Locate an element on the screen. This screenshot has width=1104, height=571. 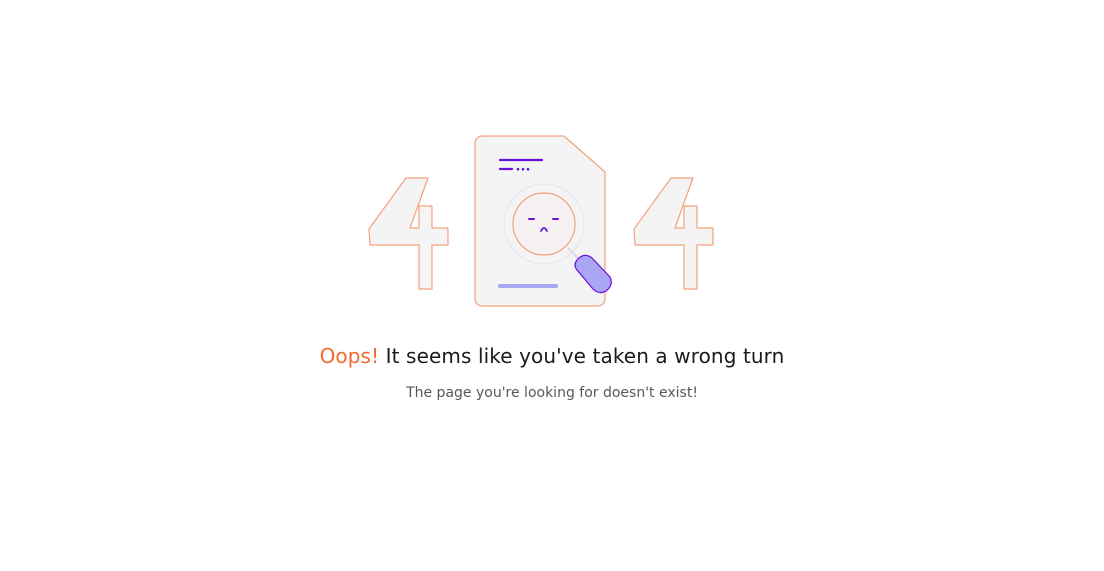
404-illustration is located at coordinates (542, 221).